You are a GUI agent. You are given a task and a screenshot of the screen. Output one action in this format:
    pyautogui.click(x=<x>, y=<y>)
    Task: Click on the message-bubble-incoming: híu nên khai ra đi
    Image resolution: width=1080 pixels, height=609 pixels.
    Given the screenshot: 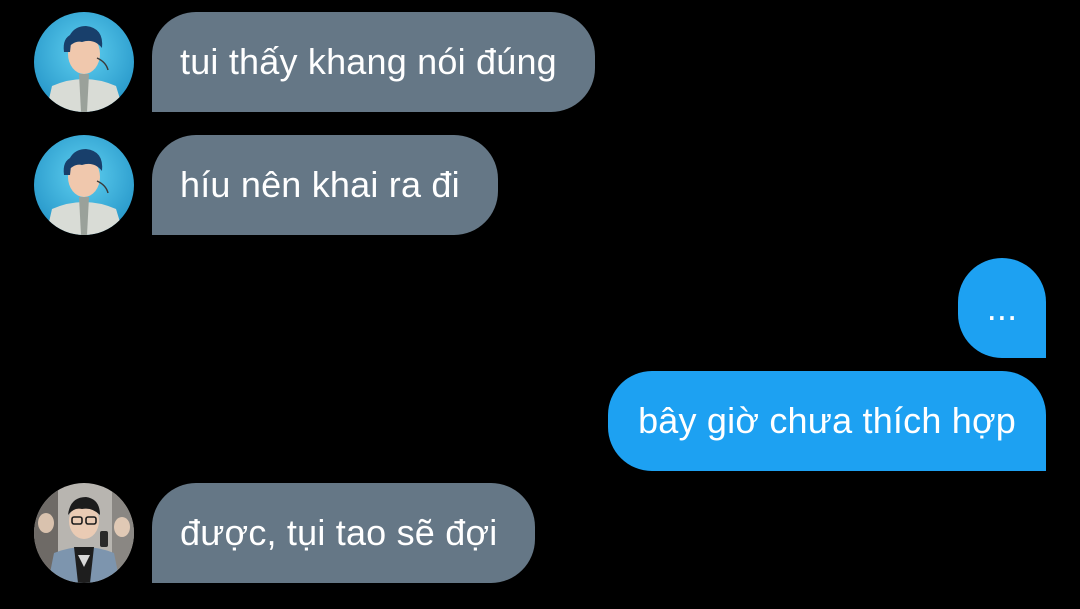 What is the action you would take?
    pyautogui.click(x=325, y=185)
    